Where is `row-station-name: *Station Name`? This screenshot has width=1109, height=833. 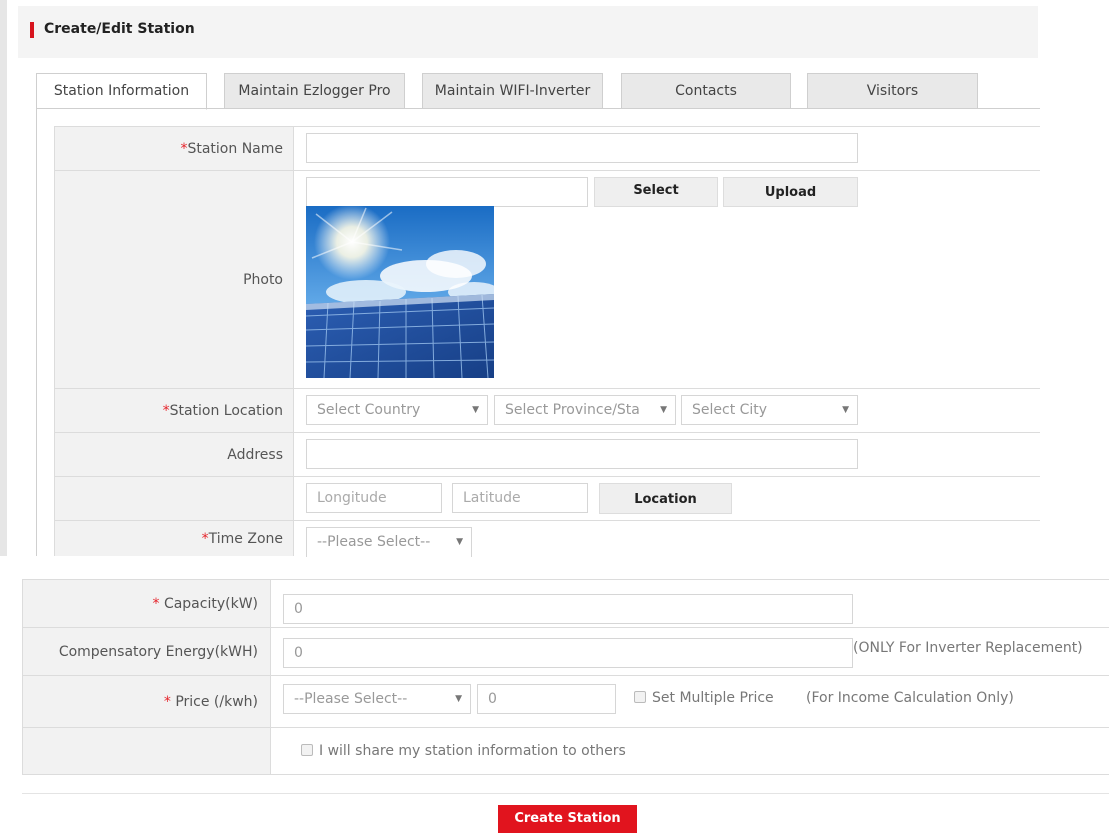
row-station-name: *Station Name is located at coordinates (547, 148).